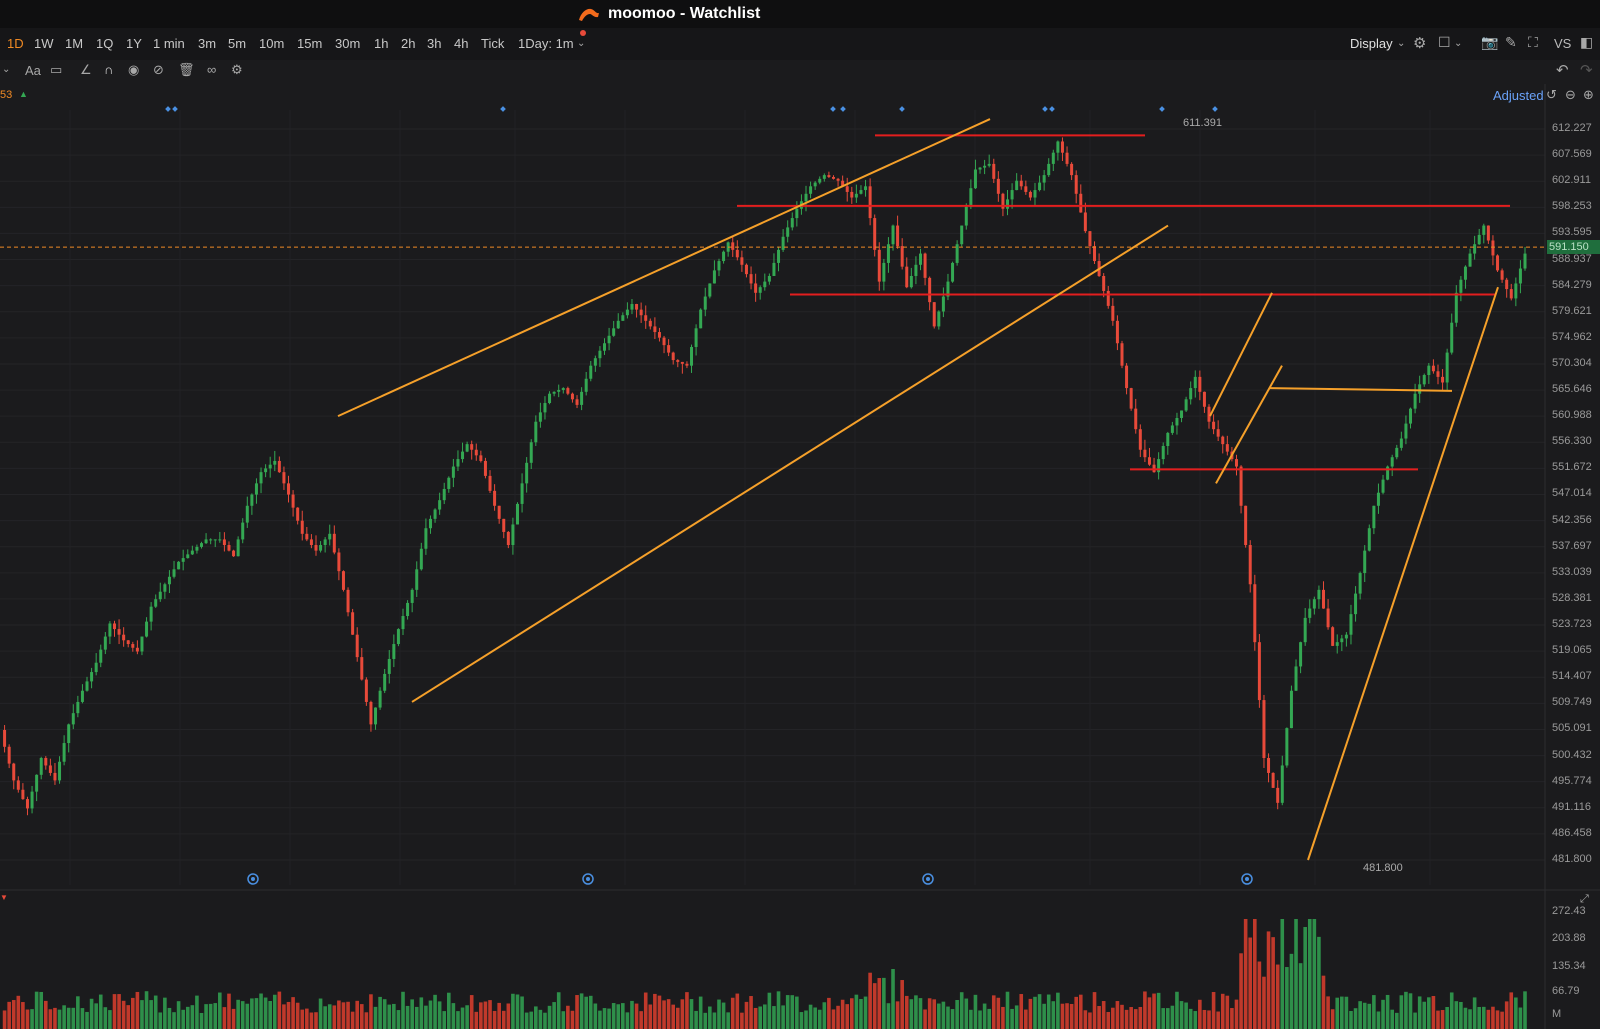  Describe the element at coordinates (1584, 899) in the screenshot. I see `expand-icon: ⤢` at that location.